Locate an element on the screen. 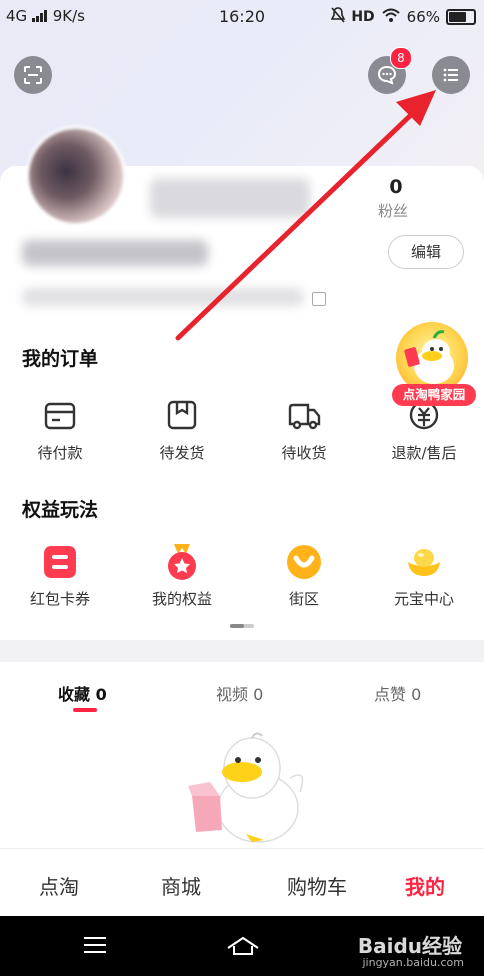 The image size is (484, 976). order-label: 退款/售后 is located at coordinates (424, 453).